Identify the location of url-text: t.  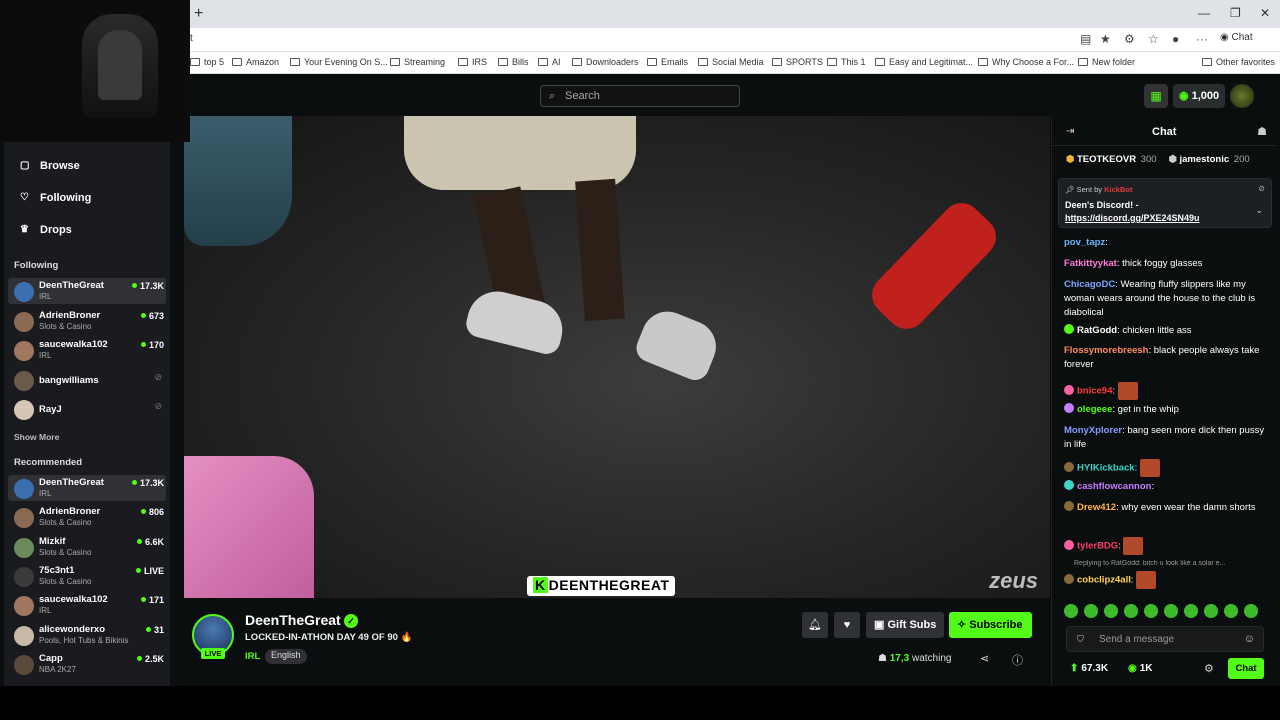
(191, 38).